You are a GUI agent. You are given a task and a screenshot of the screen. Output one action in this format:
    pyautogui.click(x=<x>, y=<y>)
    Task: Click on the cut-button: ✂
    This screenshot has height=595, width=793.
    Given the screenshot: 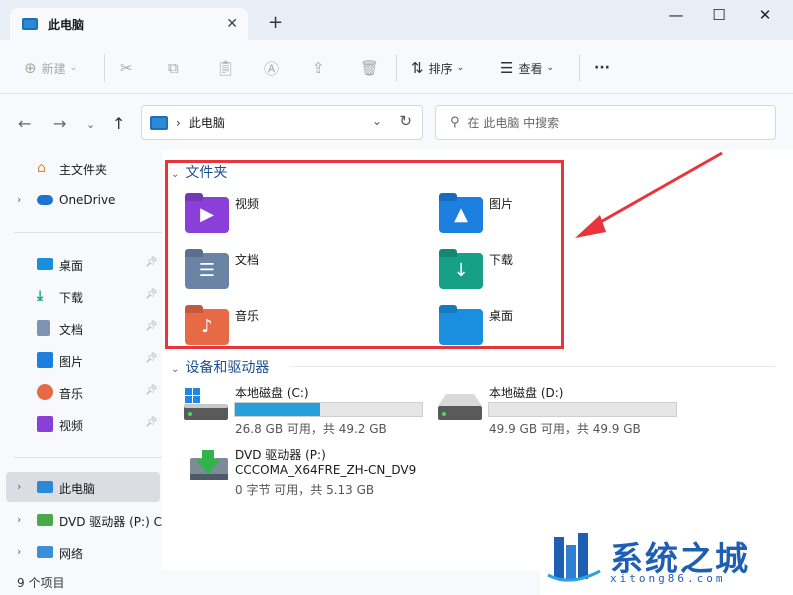 What is the action you would take?
    pyautogui.click(x=129, y=68)
    